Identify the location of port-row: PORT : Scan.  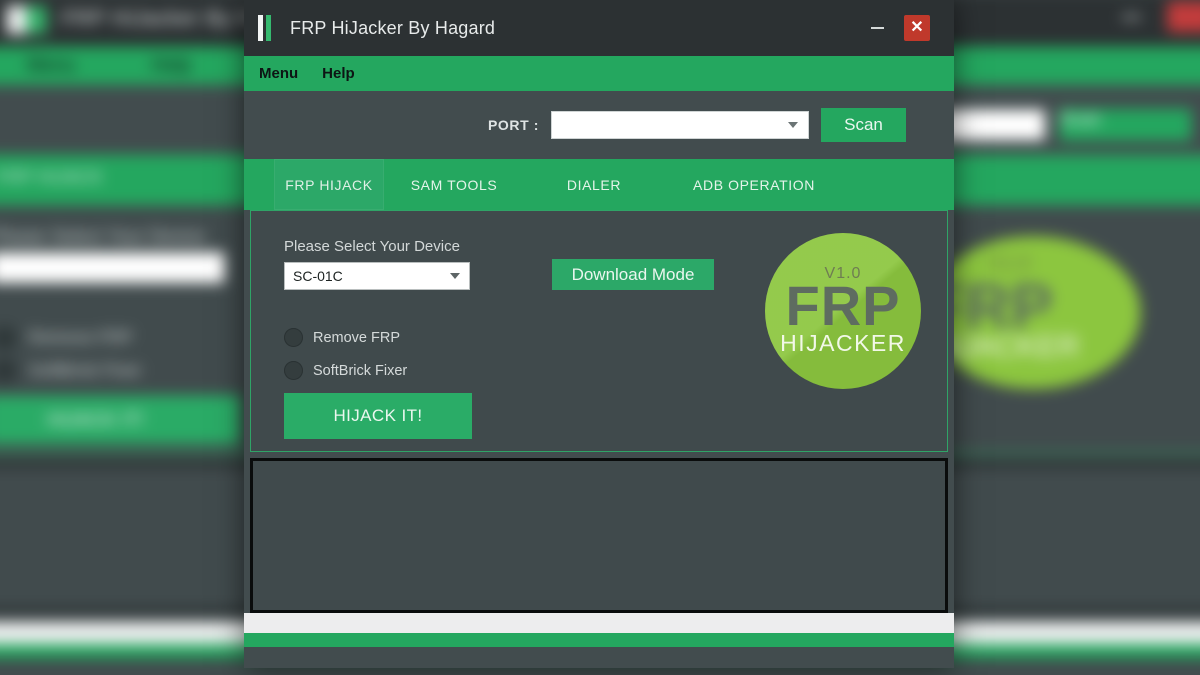
(599, 125).